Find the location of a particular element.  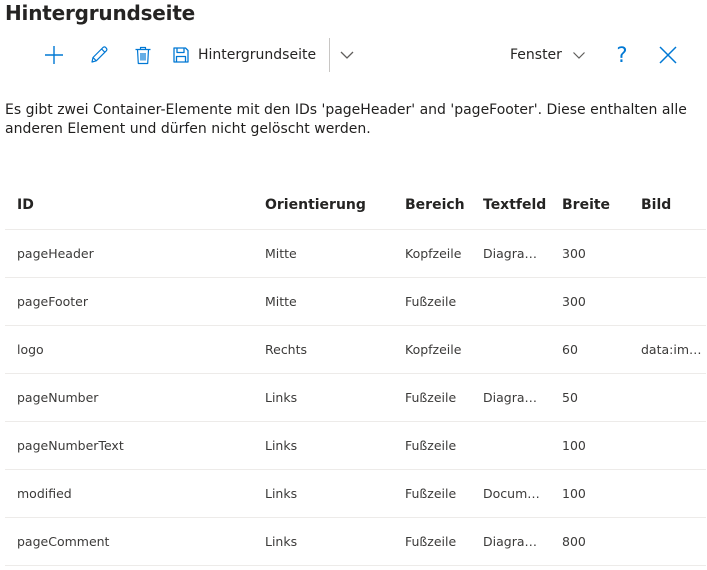

page-title: Hintergrundseite is located at coordinates (100, 13).